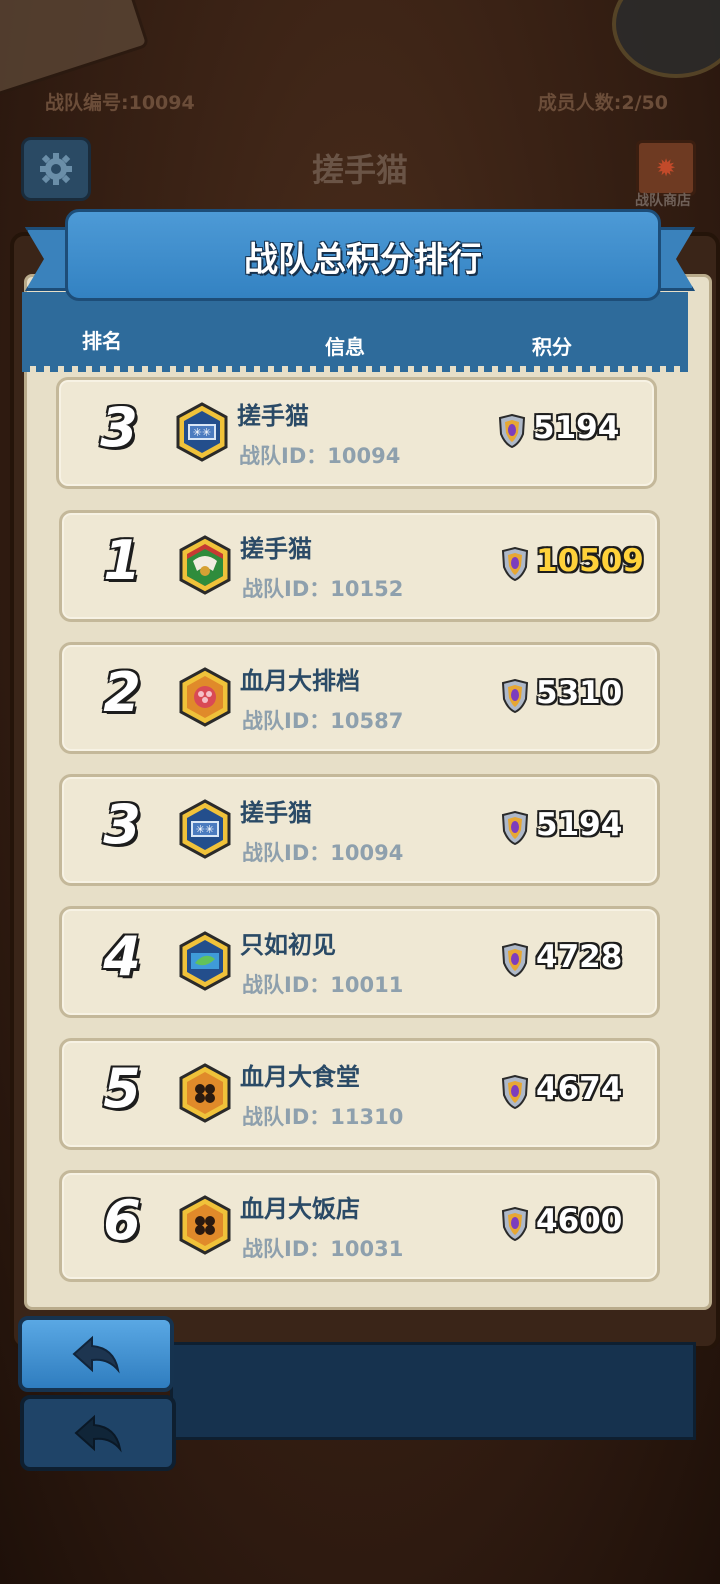 This screenshot has height=1584, width=720. I want to click on column-score: 积分, so click(552, 347).